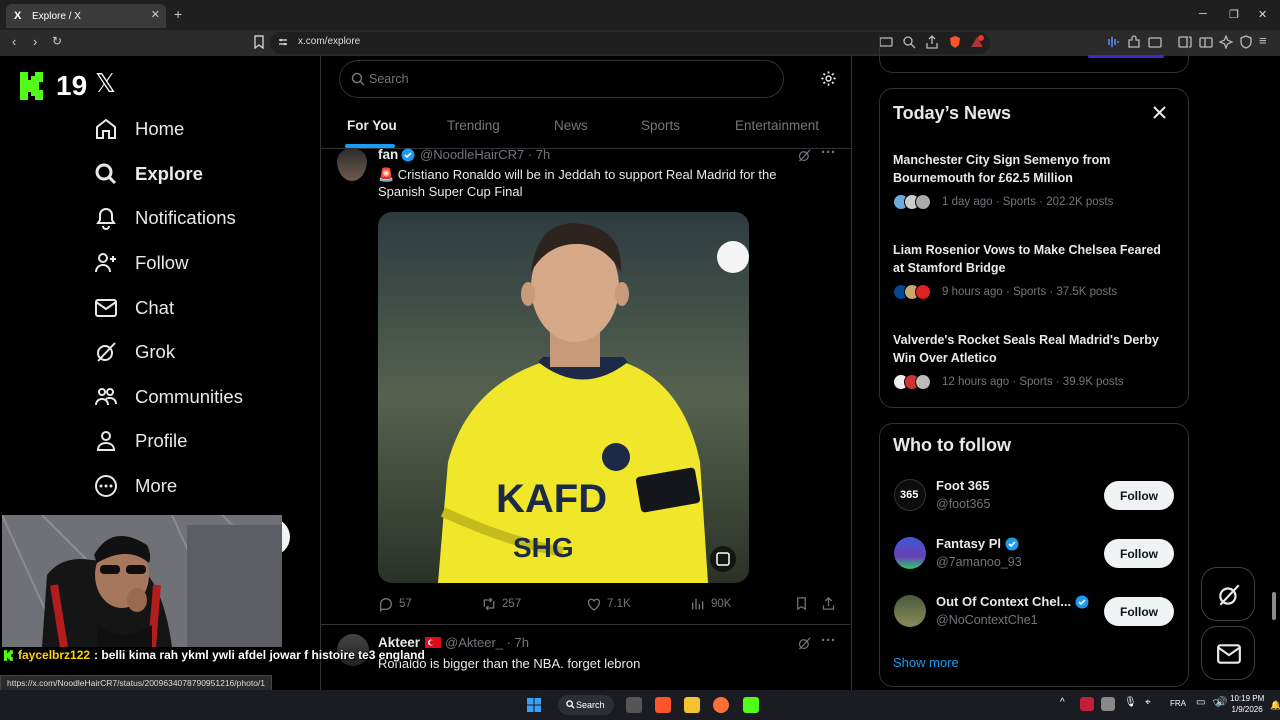 This screenshot has width=1280, height=720. What do you see at coordinates (106, 441) in the screenshot?
I see `profile-icon` at bounding box center [106, 441].